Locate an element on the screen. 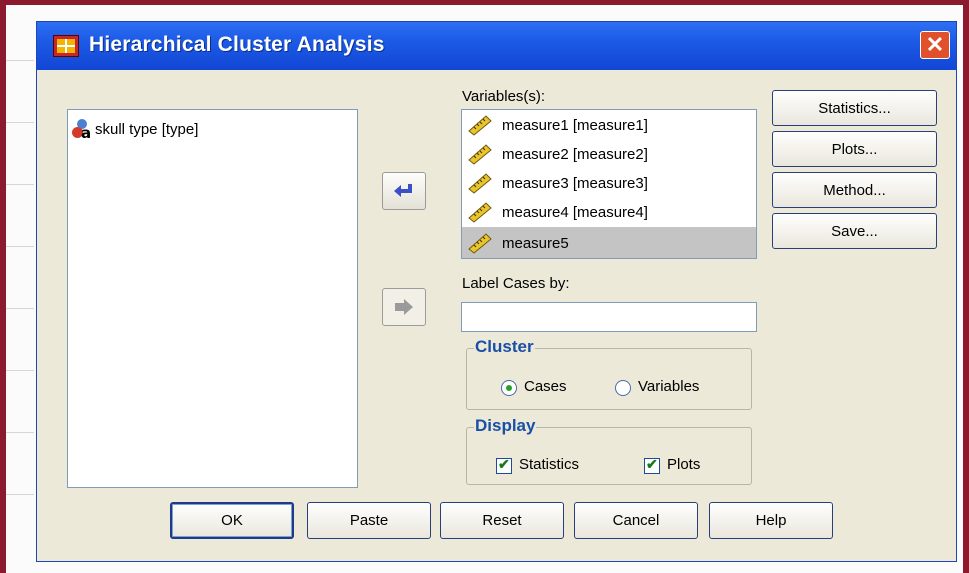  statistics-checkbox: ✔ is located at coordinates (504, 465).